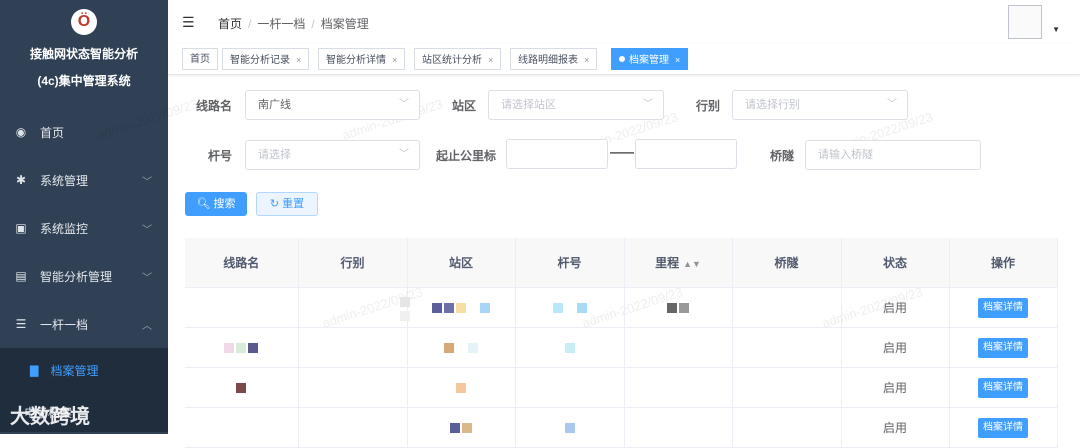 The image size is (1080, 448). I want to click on search-button: 🔍︎ 搜索, so click(216, 204).